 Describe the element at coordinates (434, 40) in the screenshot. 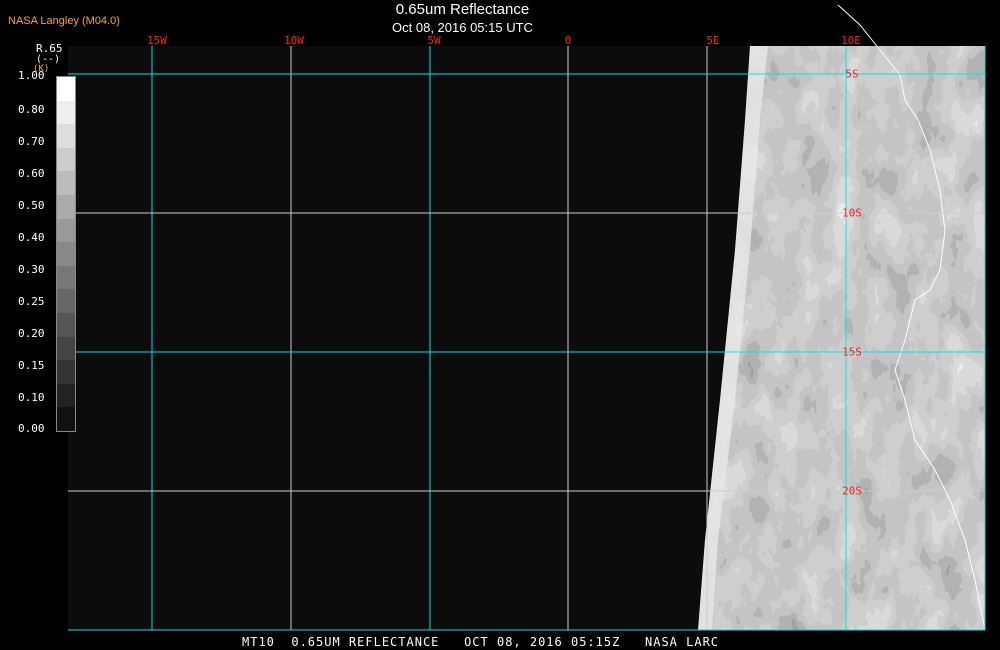

I see `lon-label: 5W` at that location.